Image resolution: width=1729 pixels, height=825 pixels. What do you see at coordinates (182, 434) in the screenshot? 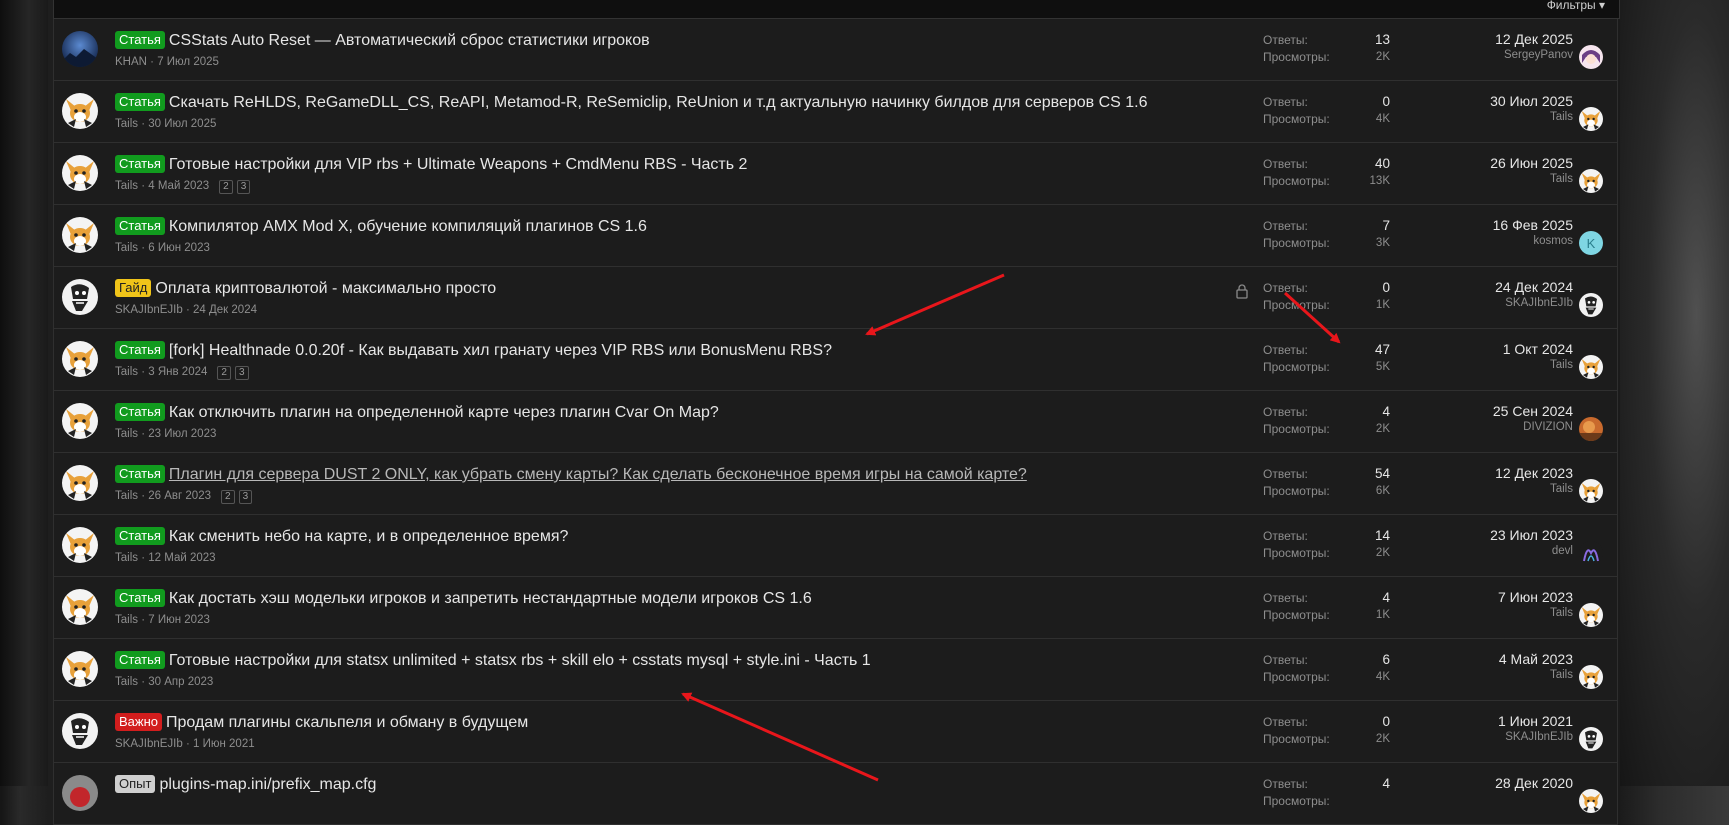
I see `start-date: 23 Июл 2023` at bounding box center [182, 434].